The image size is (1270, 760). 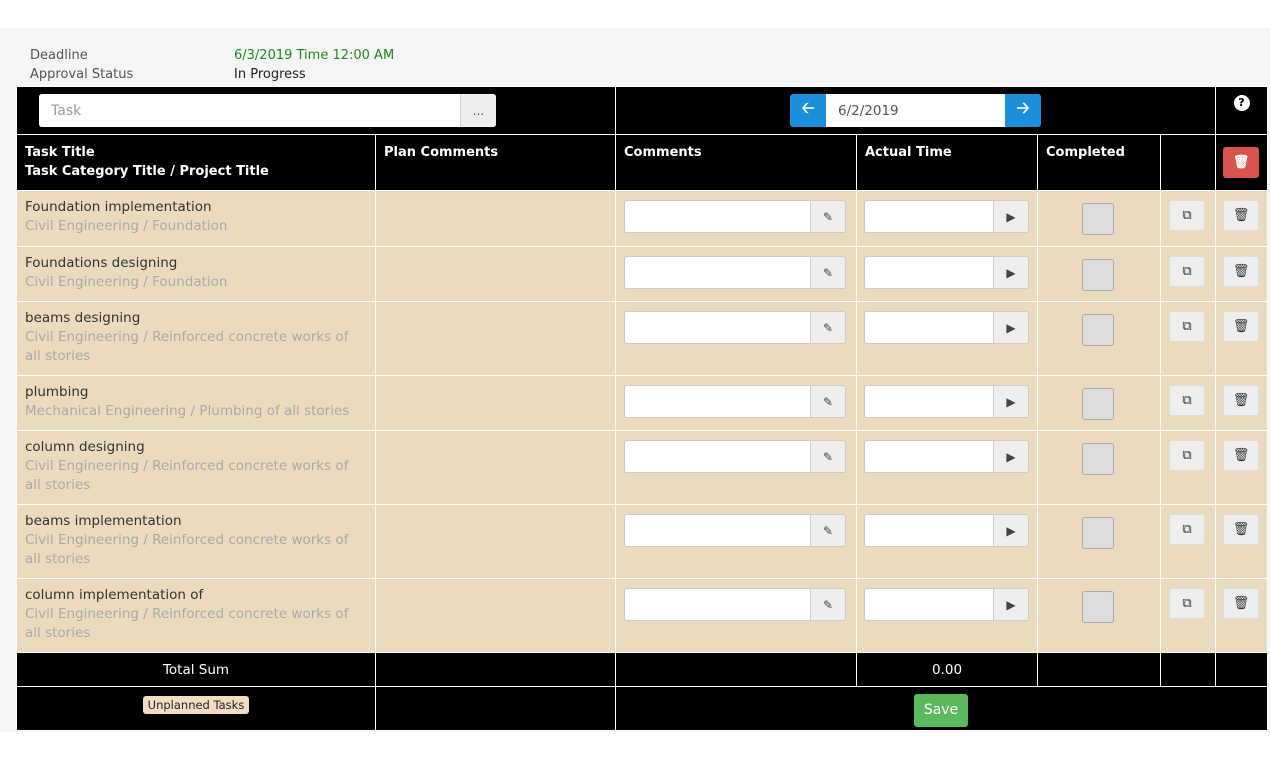 I want to click on next-date-button: 🡢, so click(x=1023, y=110).